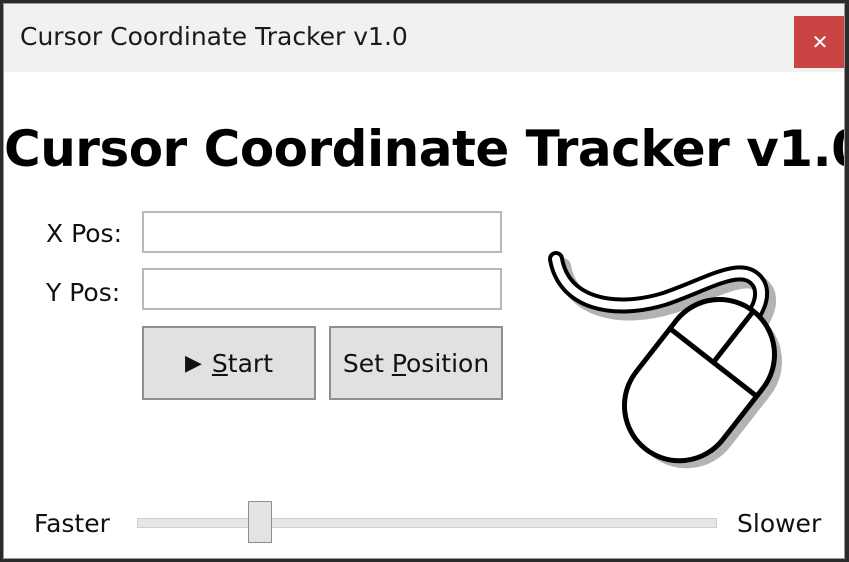 The height and width of the screenshot is (562, 849). What do you see at coordinates (250, 363) in the screenshot?
I see `start-label-rest: tart` at bounding box center [250, 363].